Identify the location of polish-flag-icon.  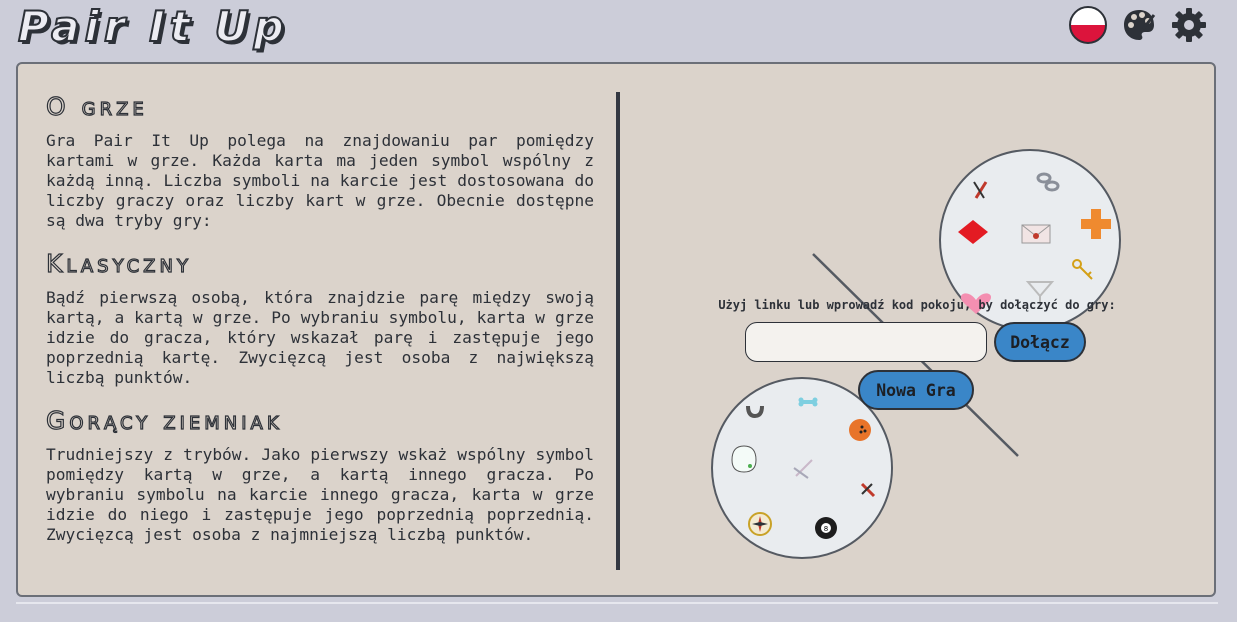
(1088, 25).